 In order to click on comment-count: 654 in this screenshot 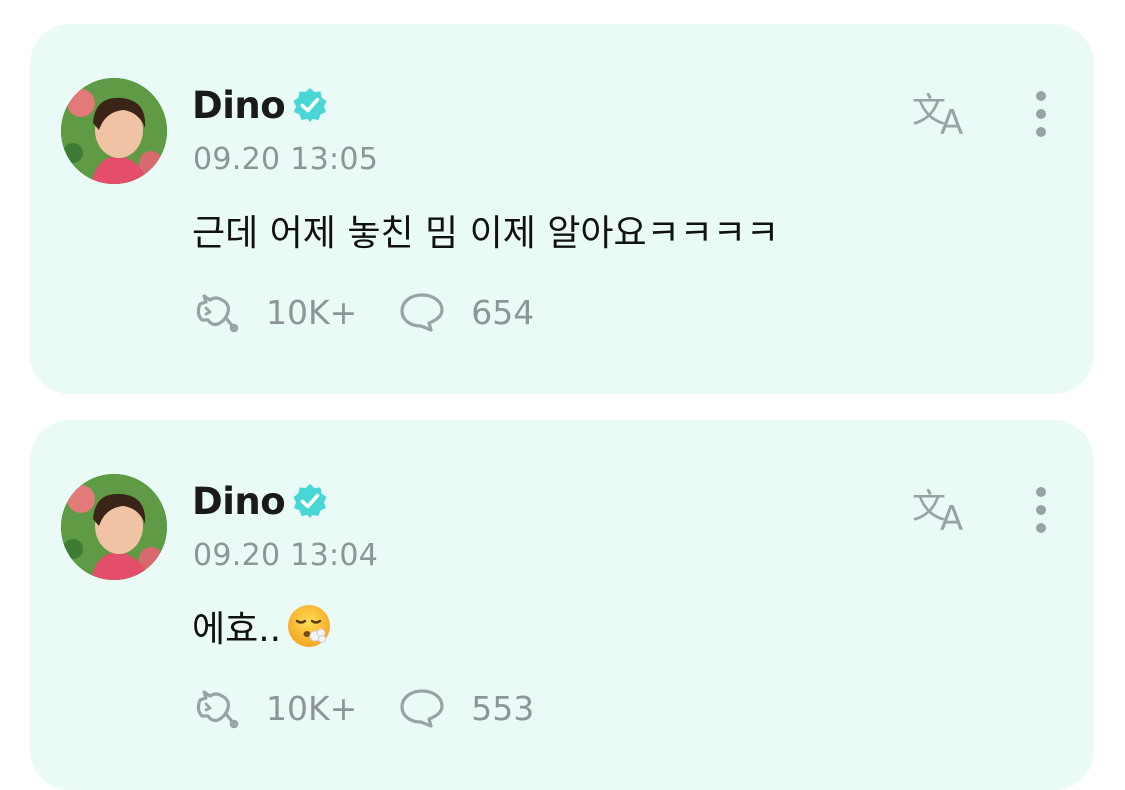, I will do `click(503, 312)`.